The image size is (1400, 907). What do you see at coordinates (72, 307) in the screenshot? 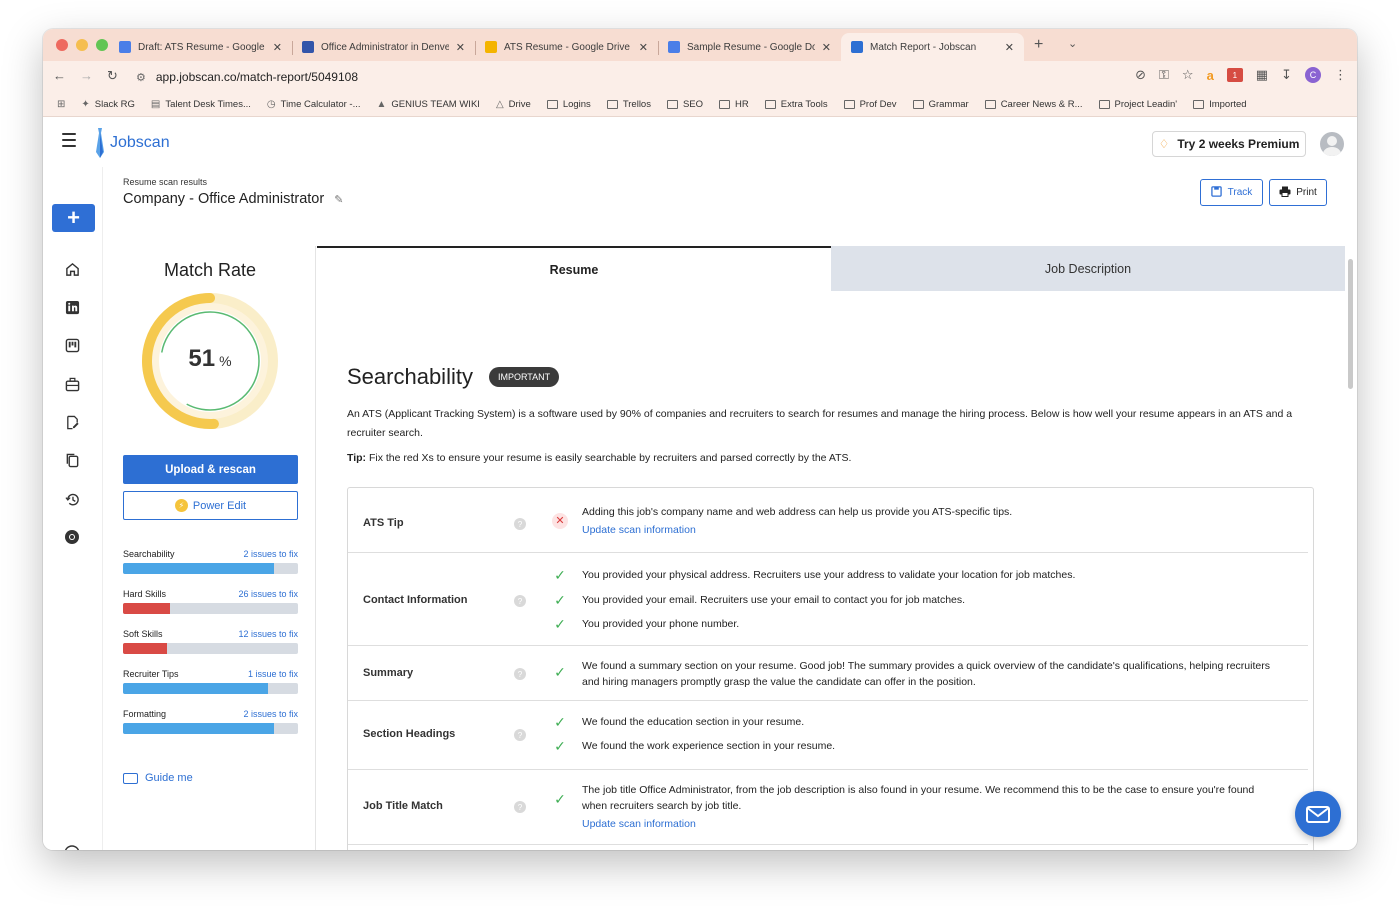
I see `linkedin-icon` at bounding box center [72, 307].